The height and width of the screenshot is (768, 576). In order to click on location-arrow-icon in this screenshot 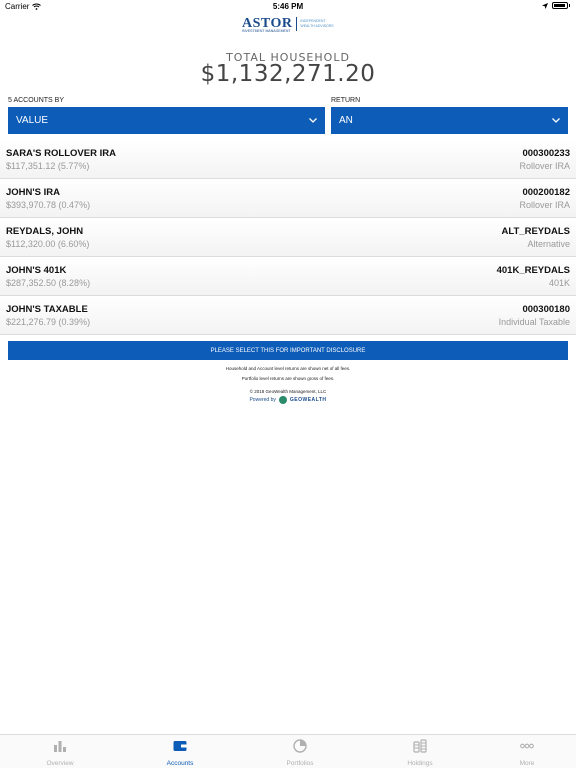, I will do `click(545, 5)`.